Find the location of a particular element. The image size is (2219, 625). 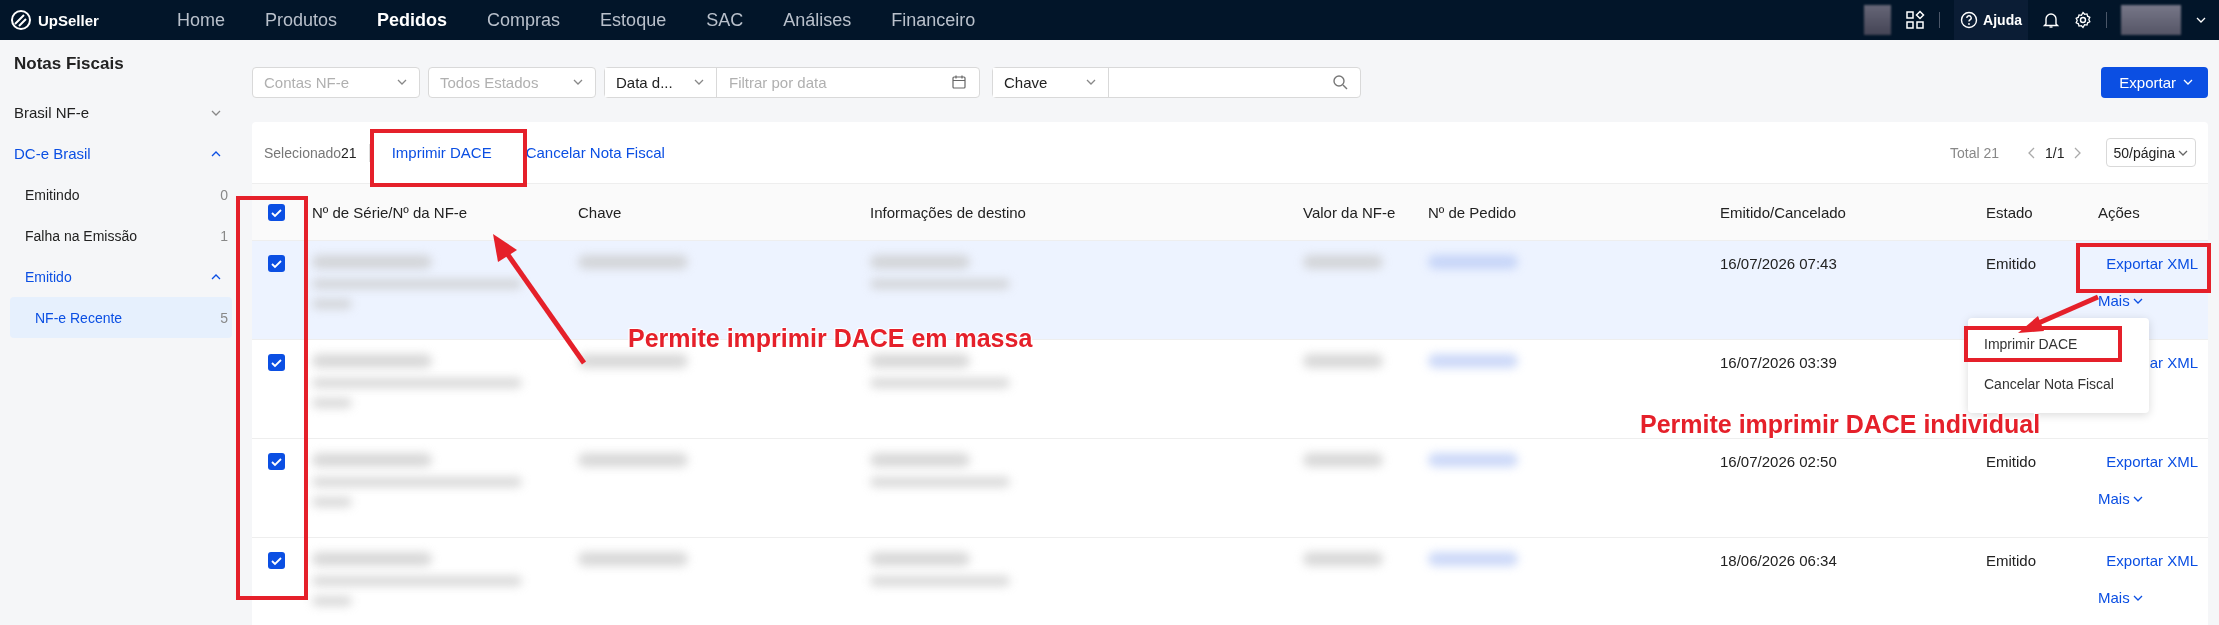

nav-tab: Produtos is located at coordinates (301, 20).